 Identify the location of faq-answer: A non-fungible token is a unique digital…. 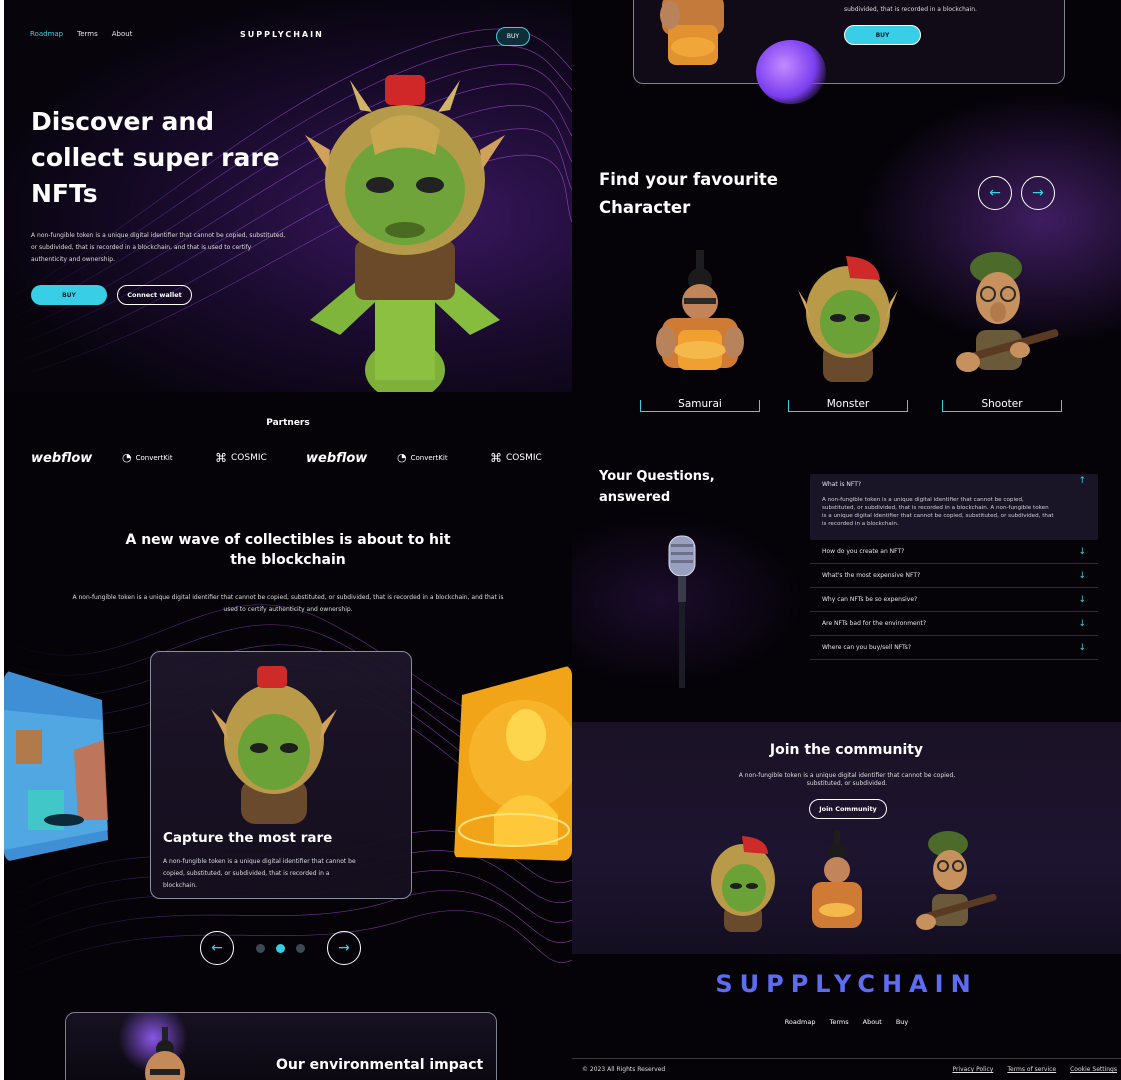
(938, 512).